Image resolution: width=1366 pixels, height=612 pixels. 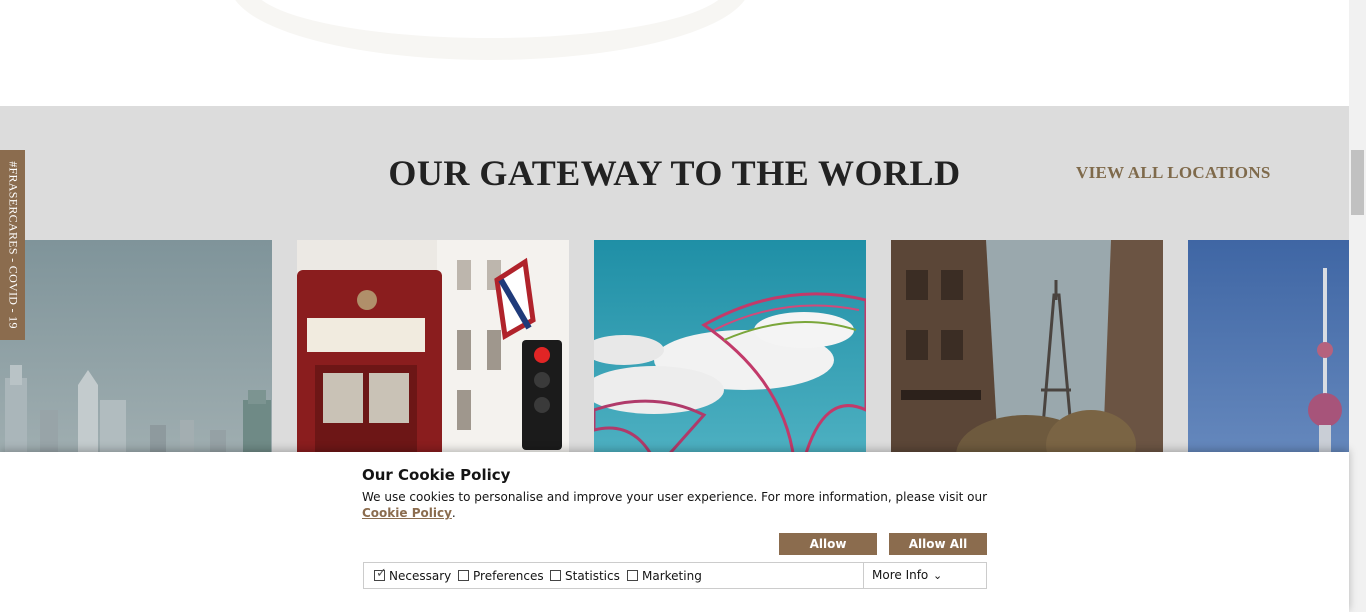 I want to click on allow-selection-button: Allow Selection, so click(x=828, y=553).